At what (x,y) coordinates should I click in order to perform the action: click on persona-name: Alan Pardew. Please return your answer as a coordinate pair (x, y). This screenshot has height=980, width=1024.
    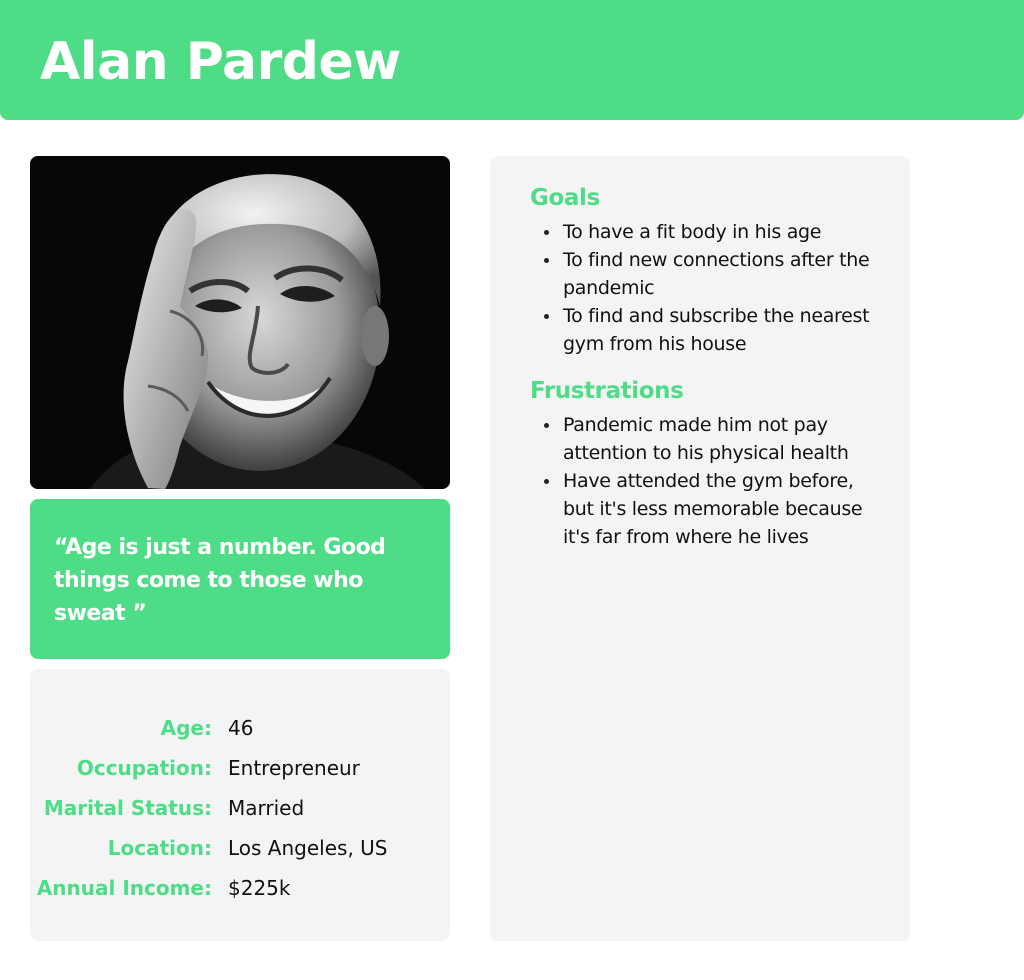
    Looking at the image, I should click on (220, 62).